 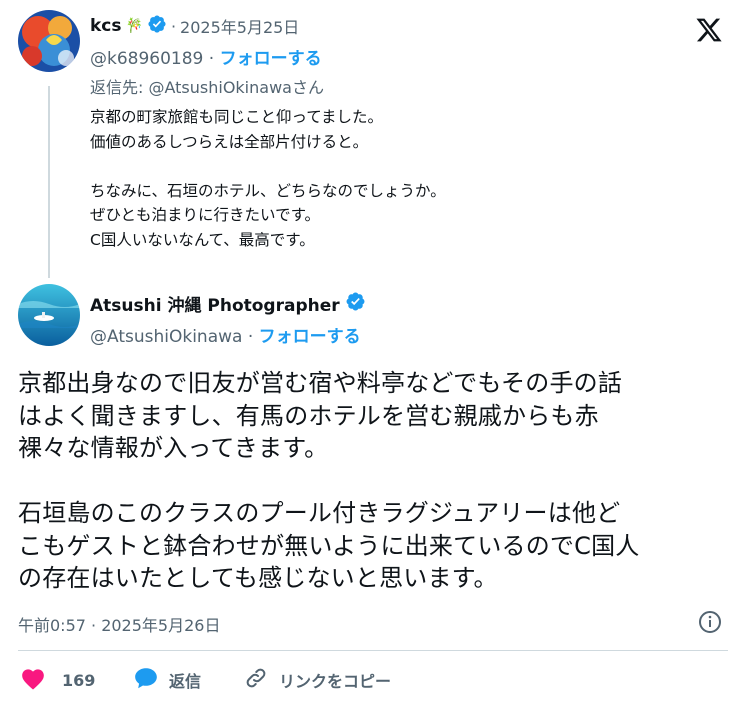 I want to click on divider, so click(x=373, y=650).